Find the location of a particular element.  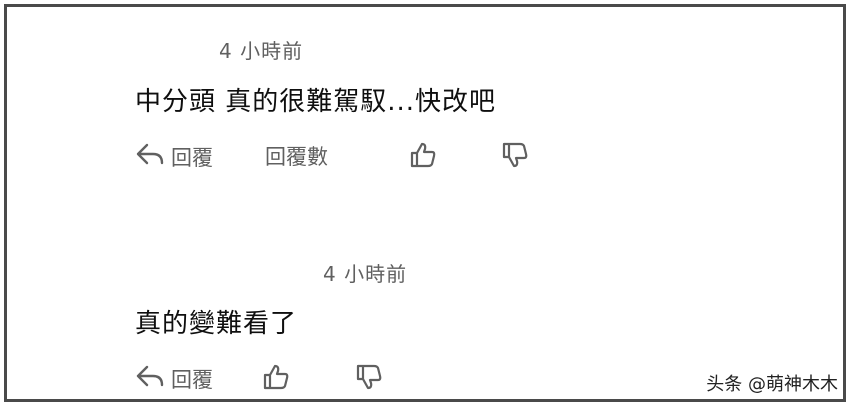

view-replies-button: 回覆數 is located at coordinates (296, 156).